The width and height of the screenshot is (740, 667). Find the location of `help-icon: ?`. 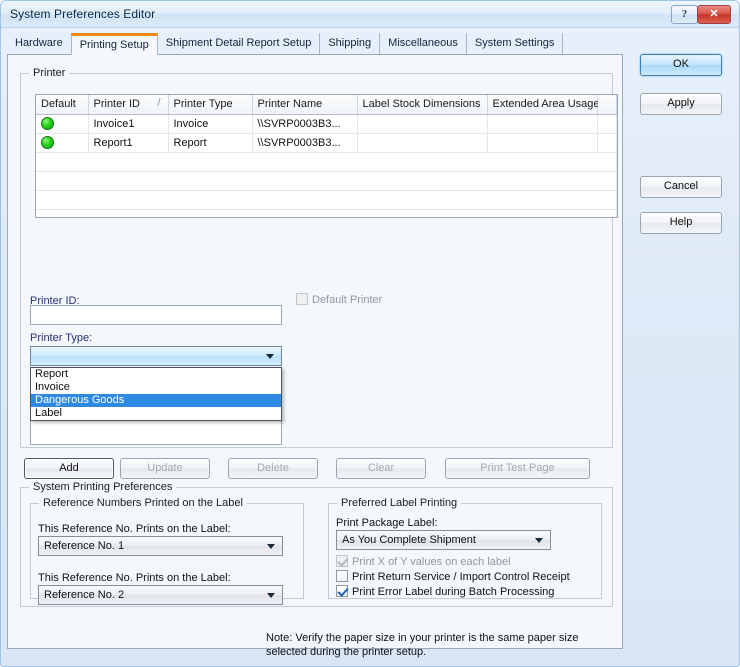

help-icon: ? is located at coordinates (684, 14).